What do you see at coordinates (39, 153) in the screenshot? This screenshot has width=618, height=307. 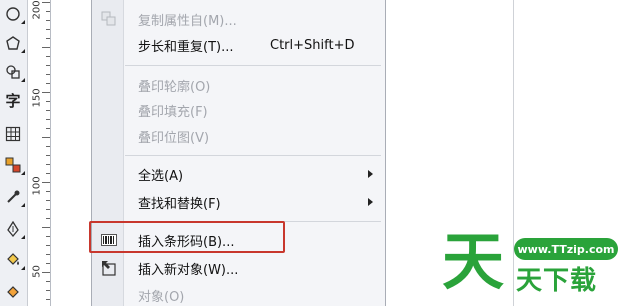 I see `vertical-ruler: 200 150 100 50` at bounding box center [39, 153].